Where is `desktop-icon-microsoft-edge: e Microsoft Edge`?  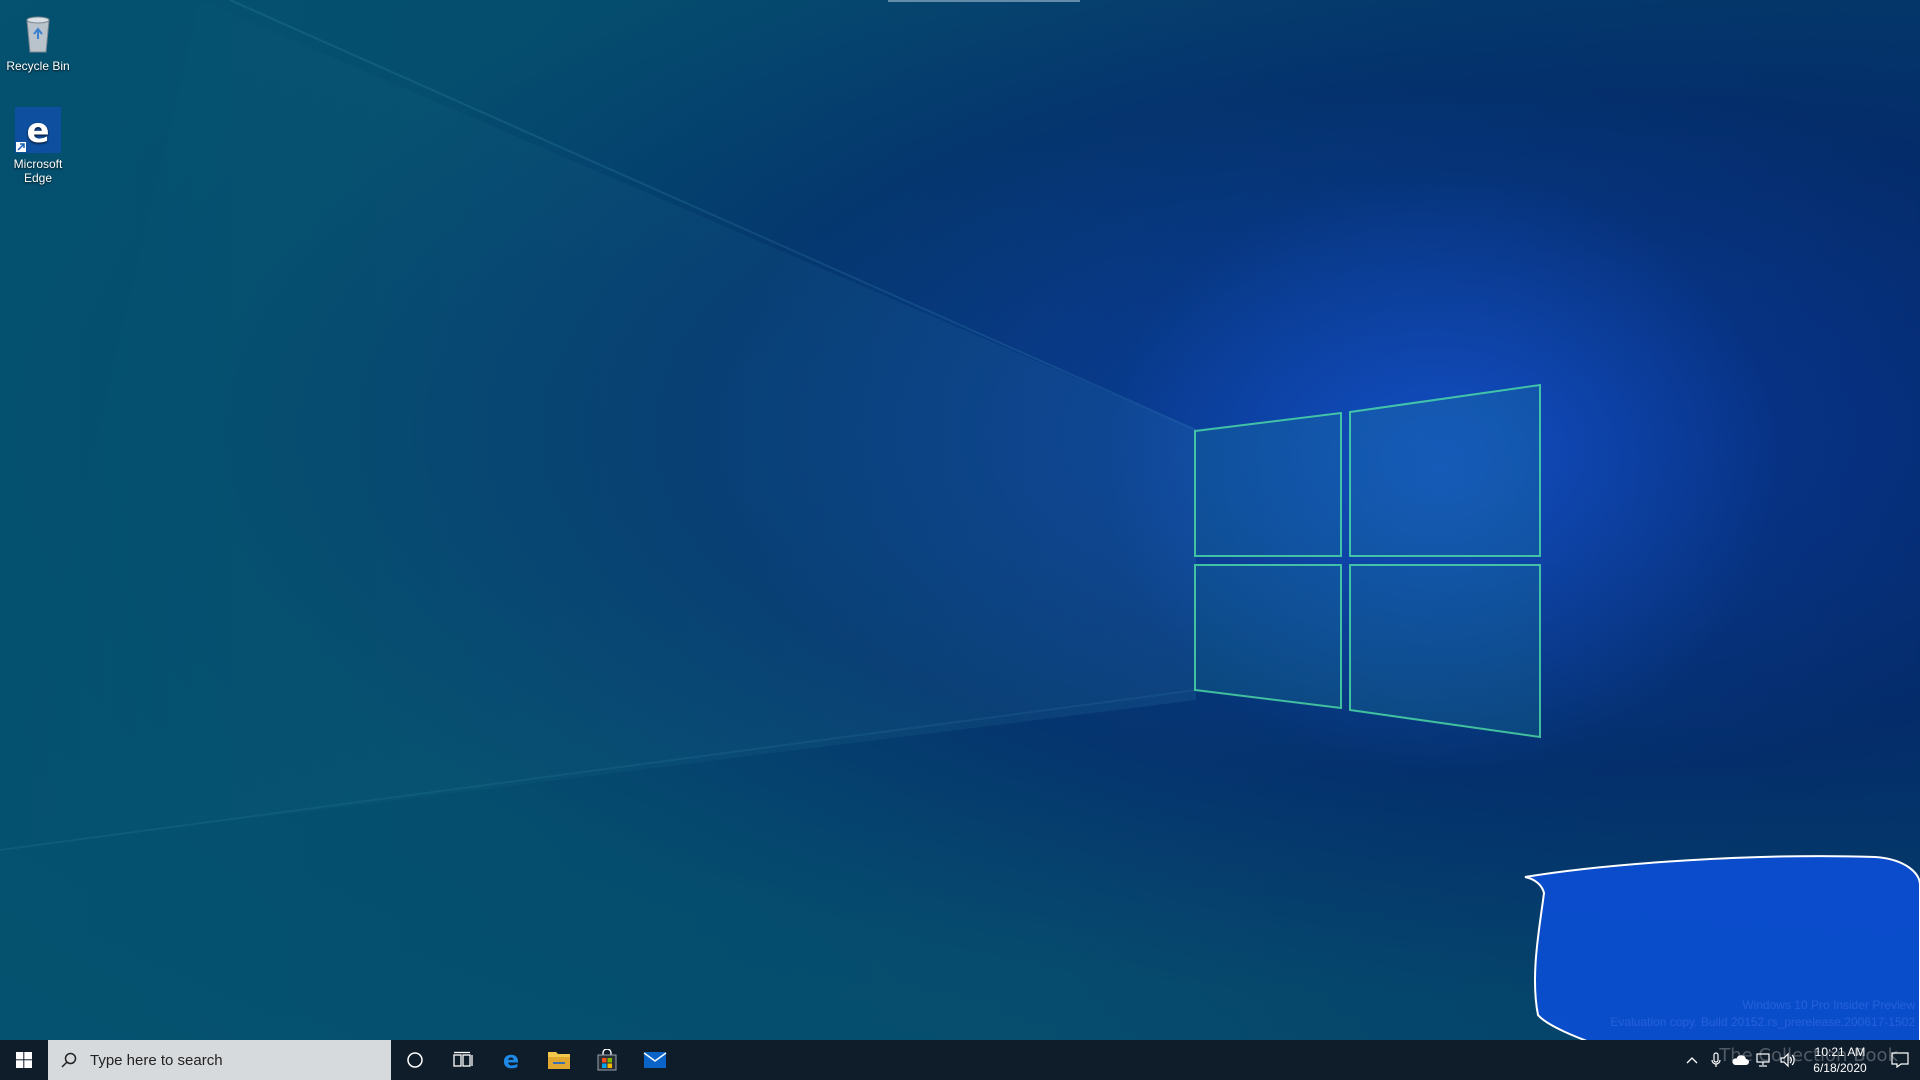
desktop-icon-microsoft-edge: e Microsoft Edge is located at coordinates (38, 145).